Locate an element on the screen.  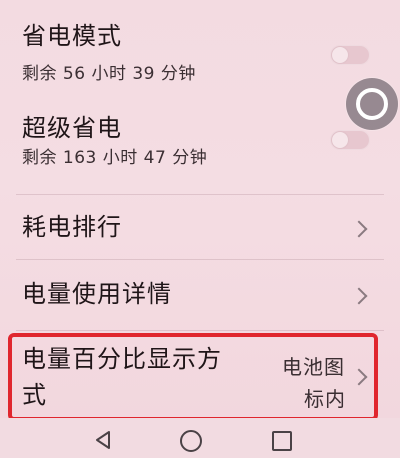
power-saving-remaining: 剩余 56 小时 39 分钟 is located at coordinates (109, 74).